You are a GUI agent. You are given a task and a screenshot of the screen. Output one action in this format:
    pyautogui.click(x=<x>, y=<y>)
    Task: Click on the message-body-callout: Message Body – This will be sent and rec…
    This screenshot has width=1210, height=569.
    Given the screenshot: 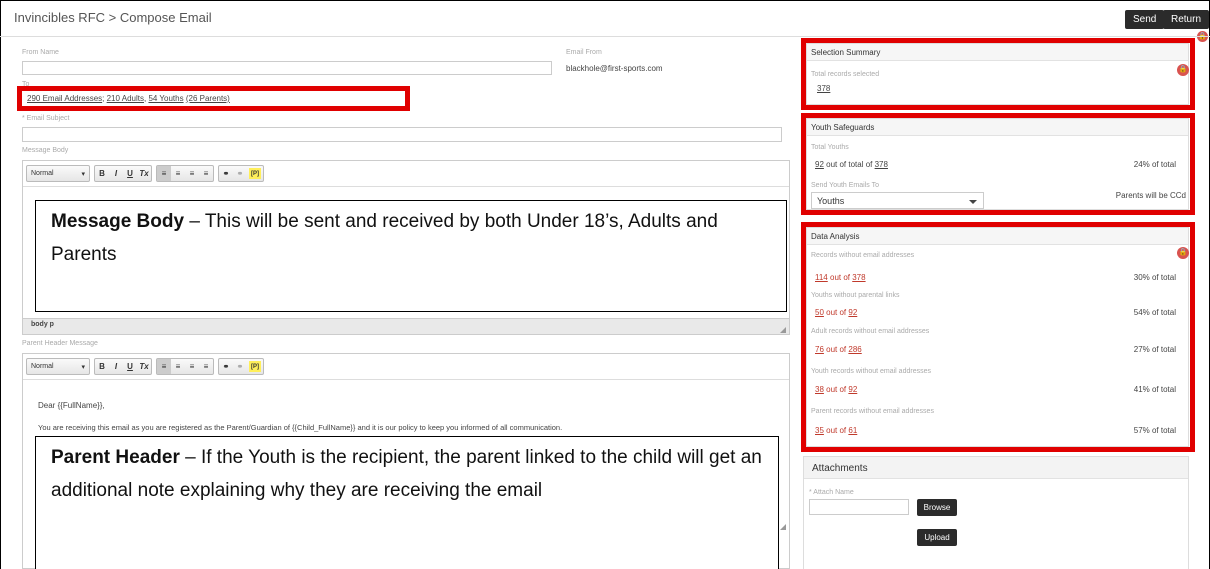 What is the action you would take?
    pyautogui.click(x=411, y=256)
    